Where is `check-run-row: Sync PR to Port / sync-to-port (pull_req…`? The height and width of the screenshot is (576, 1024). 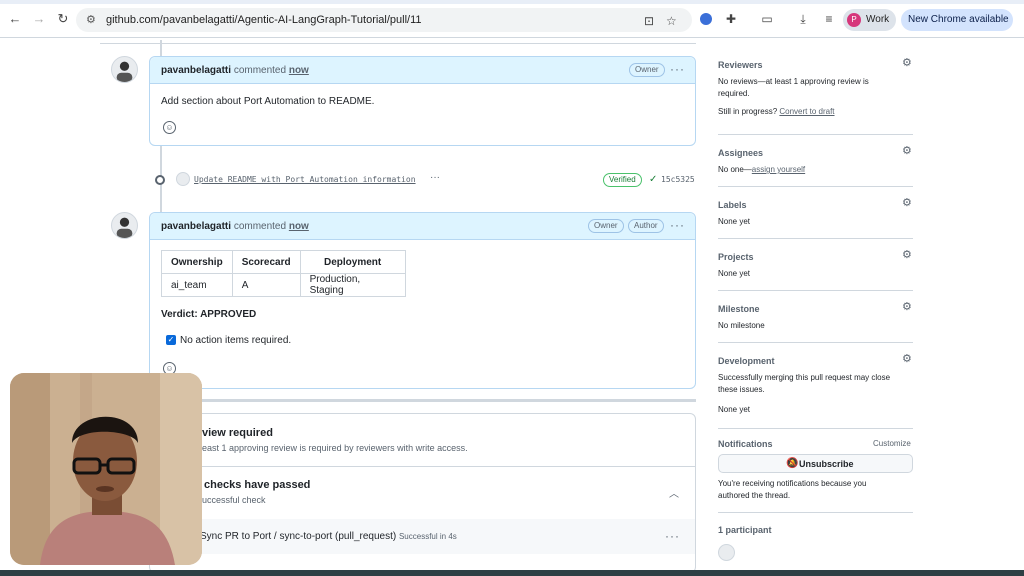
check-run-row: Sync PR to Port / sync-to-port (pull_req… is located at coordinates (422, 536).